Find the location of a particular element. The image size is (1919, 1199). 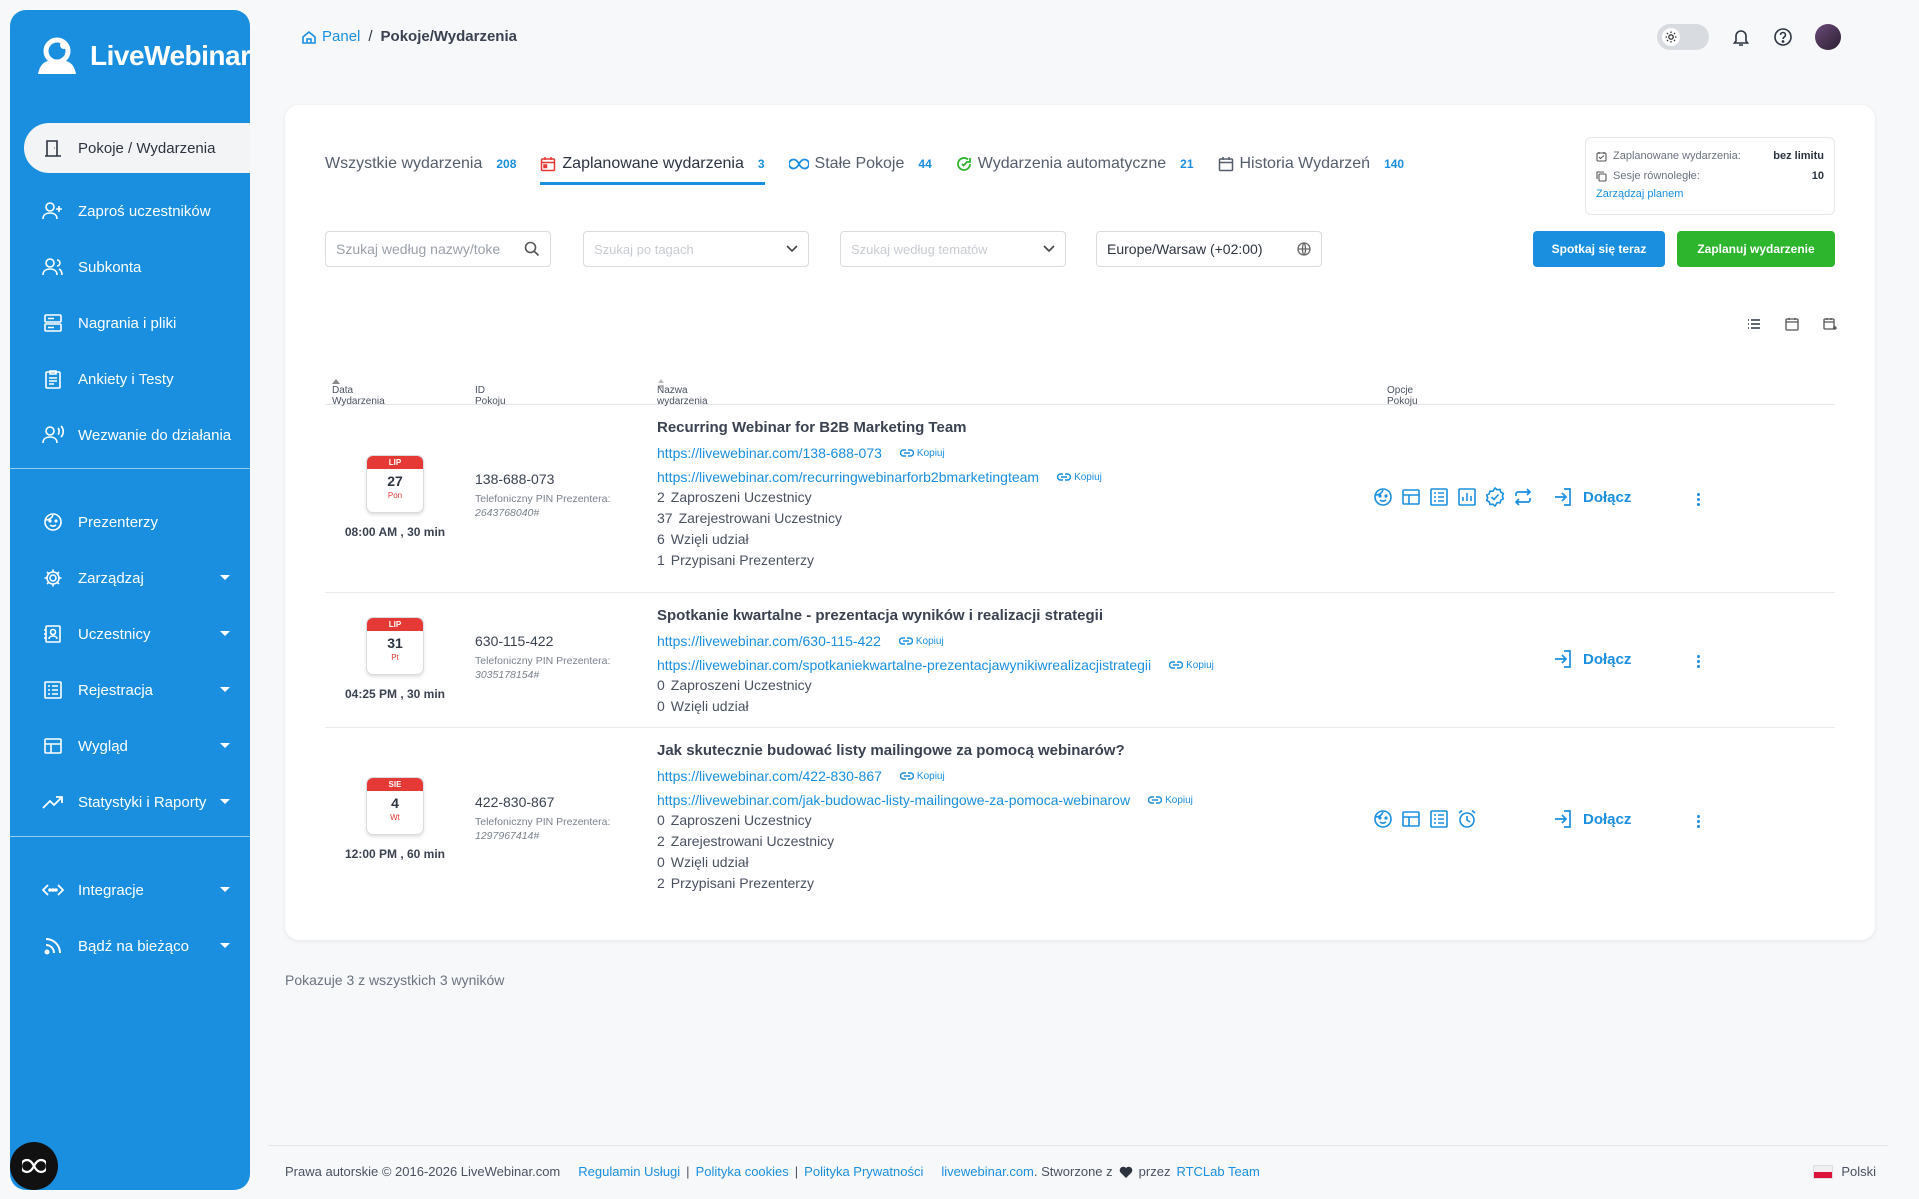

rss-icon is located at coordinates (53, 946).